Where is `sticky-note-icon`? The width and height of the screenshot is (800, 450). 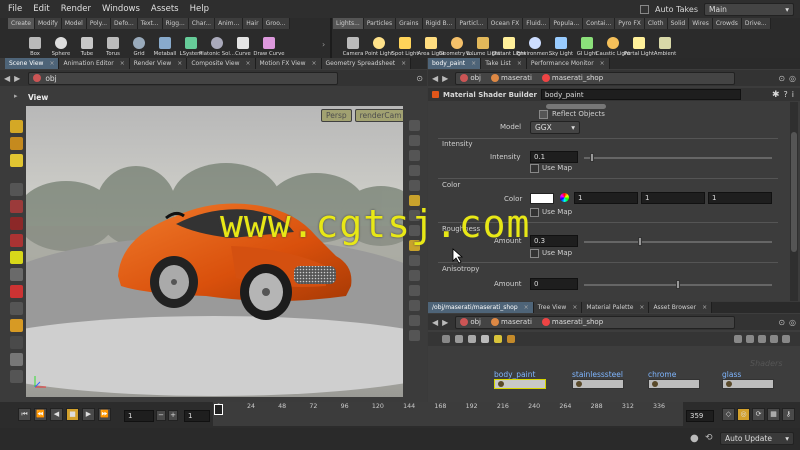
sticky-note-icon is located at coordinates (498, 339).